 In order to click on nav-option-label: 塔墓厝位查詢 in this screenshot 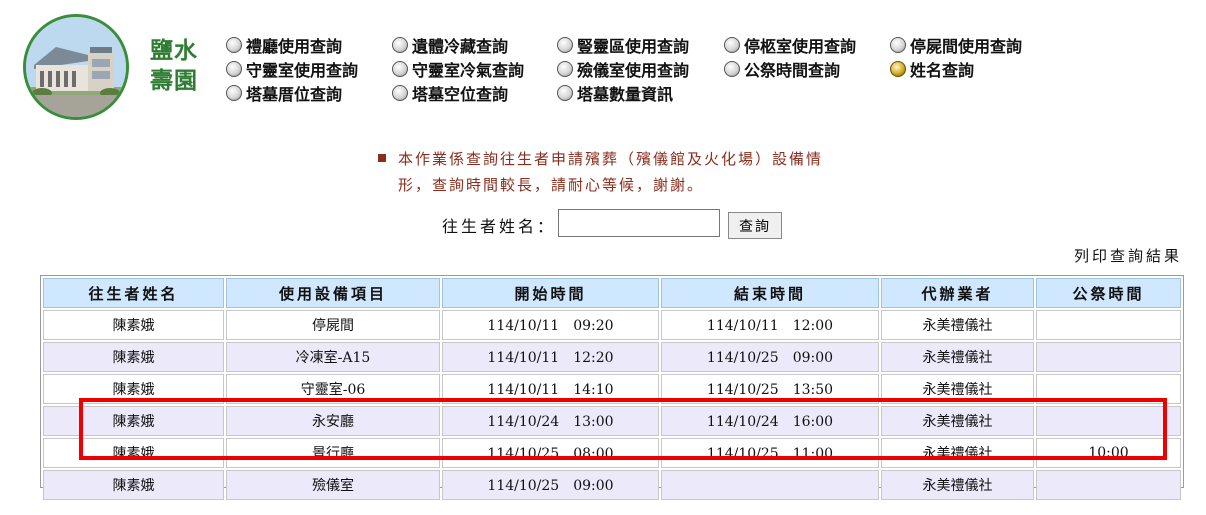, I will do `click(294, 94)`.